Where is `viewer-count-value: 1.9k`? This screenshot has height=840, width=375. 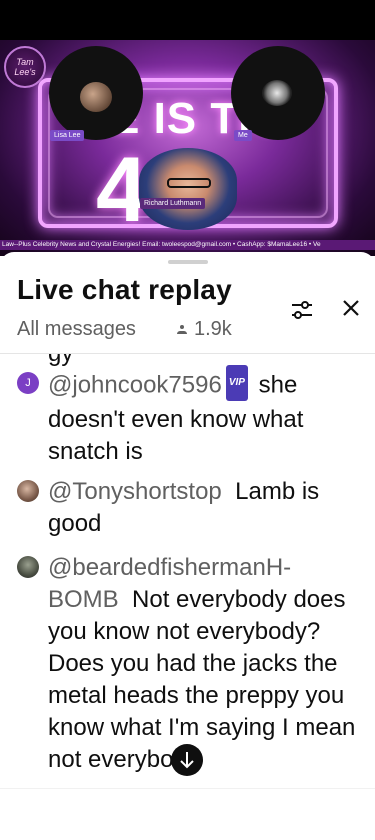 viewer-count-value: 1.9k is located at coordinates (213, 329).